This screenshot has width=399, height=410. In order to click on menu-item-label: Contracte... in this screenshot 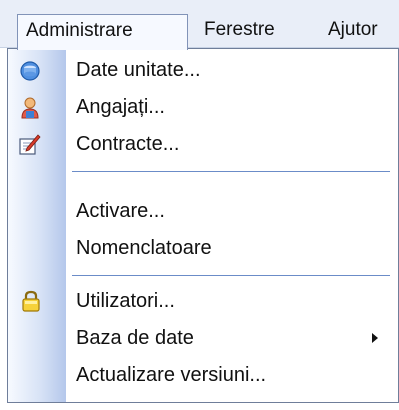, I will do `click(128, 144)`.